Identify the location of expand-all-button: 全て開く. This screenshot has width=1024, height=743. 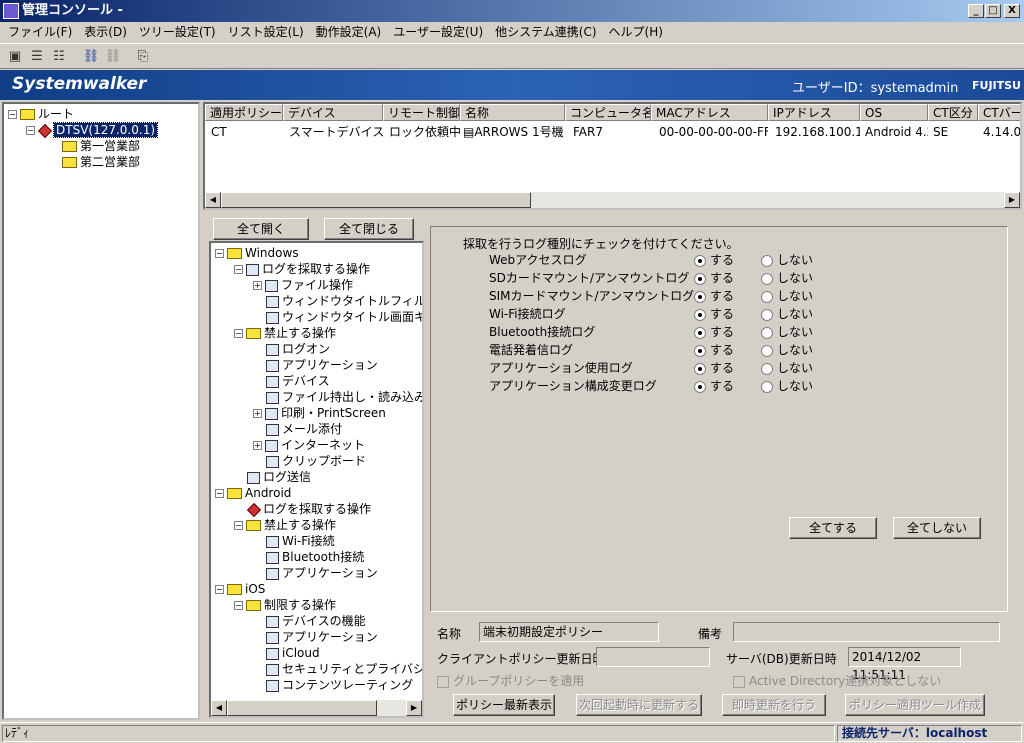
(261, 229).